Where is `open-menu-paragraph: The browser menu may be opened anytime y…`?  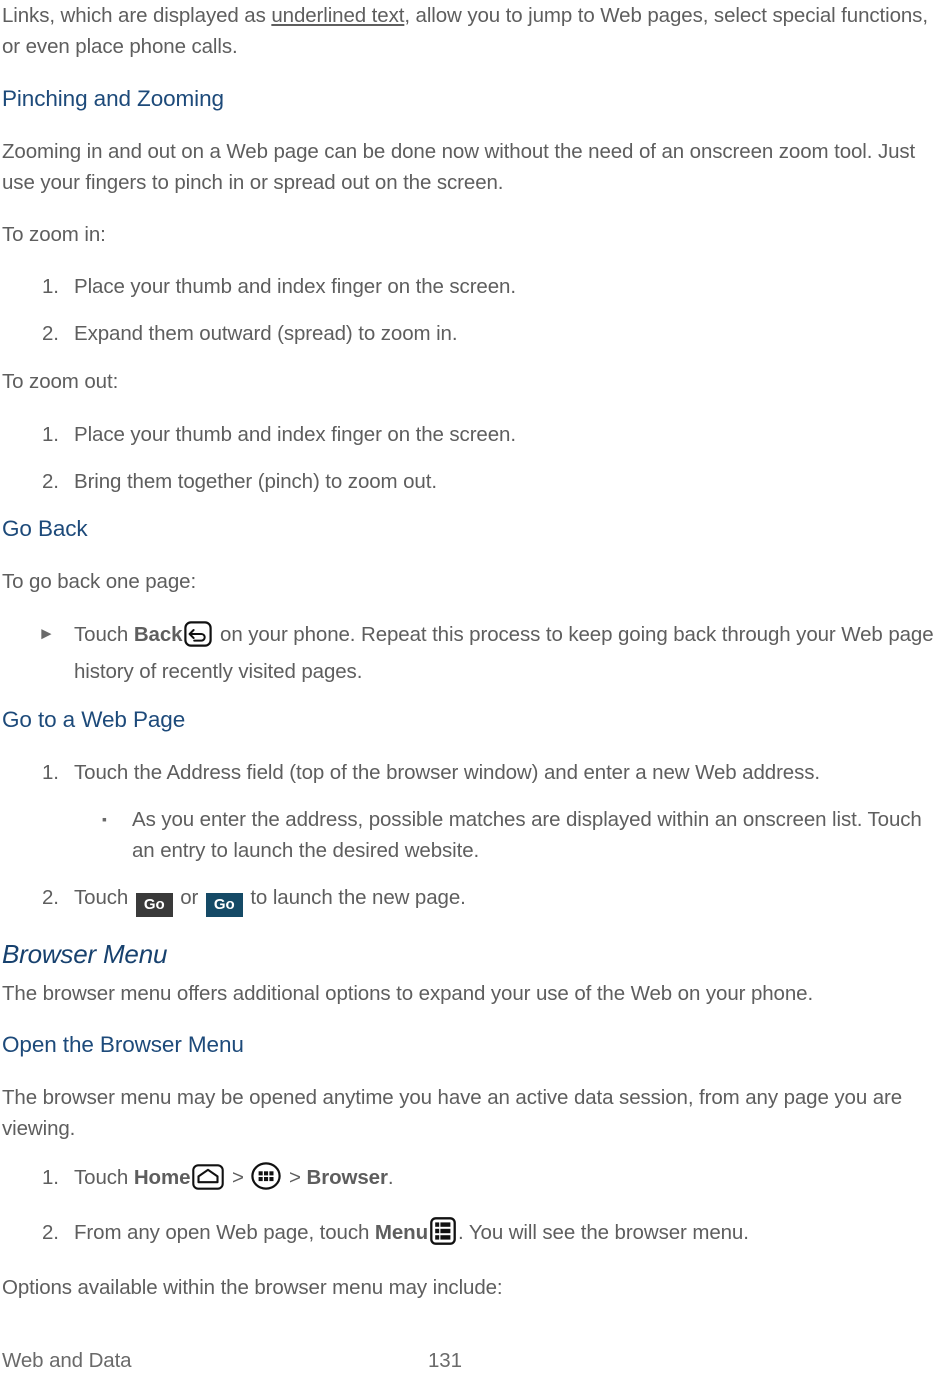 open-menu-paragraph: The browser menu may be opened anytime y… is located at coordinates (471, 1113).